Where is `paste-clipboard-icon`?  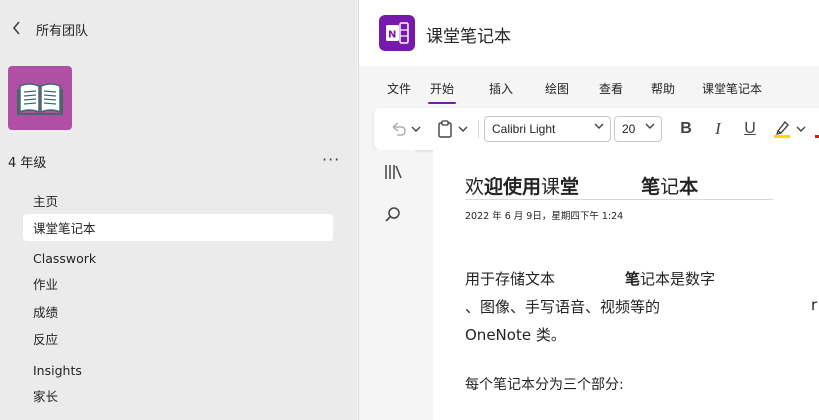 paste-clipboard-icon is located at coordinates (445, 129).